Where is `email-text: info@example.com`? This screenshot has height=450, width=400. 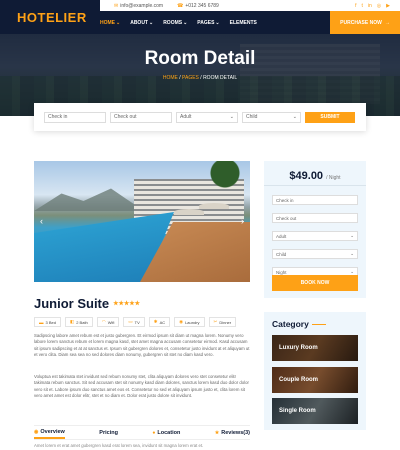 email-text: info@example.com is located at coordinates (141, 6).